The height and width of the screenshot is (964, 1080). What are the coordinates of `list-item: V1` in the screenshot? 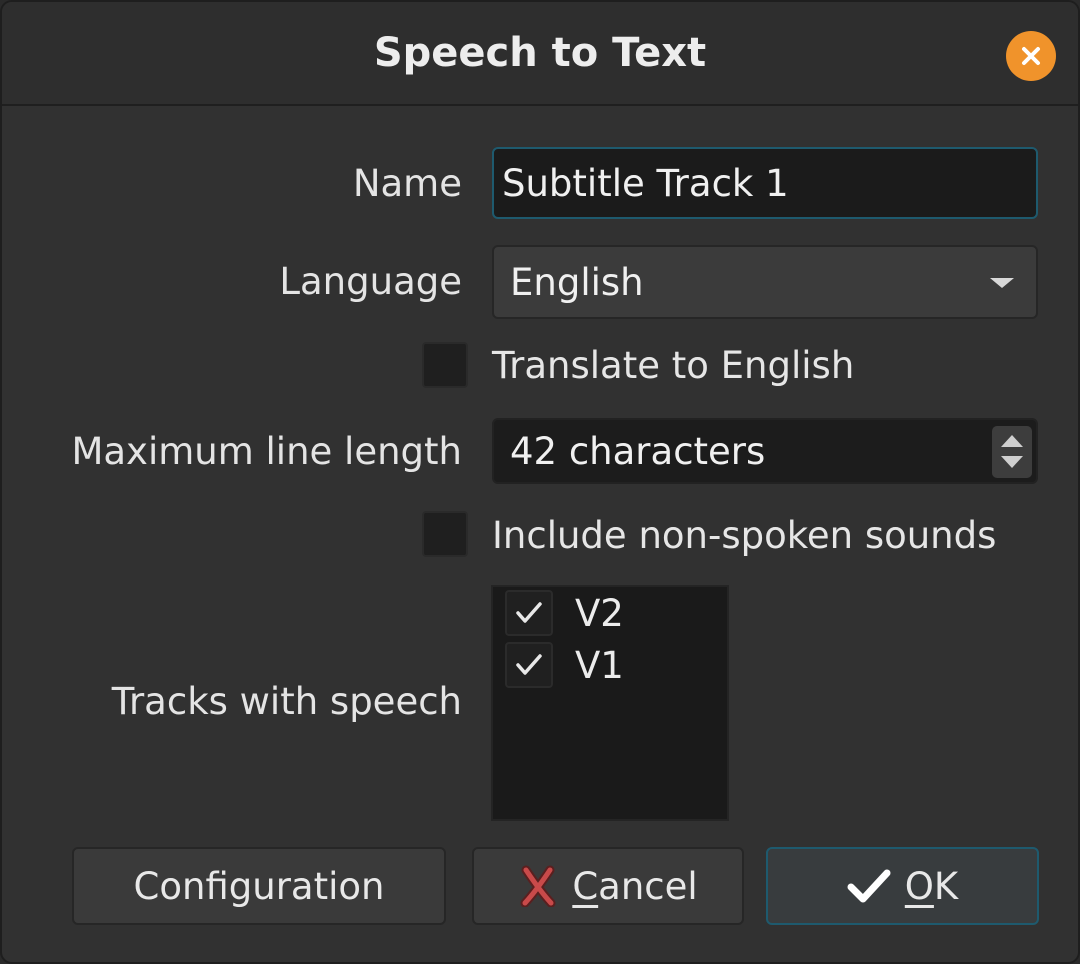 It's located at (615, 665).